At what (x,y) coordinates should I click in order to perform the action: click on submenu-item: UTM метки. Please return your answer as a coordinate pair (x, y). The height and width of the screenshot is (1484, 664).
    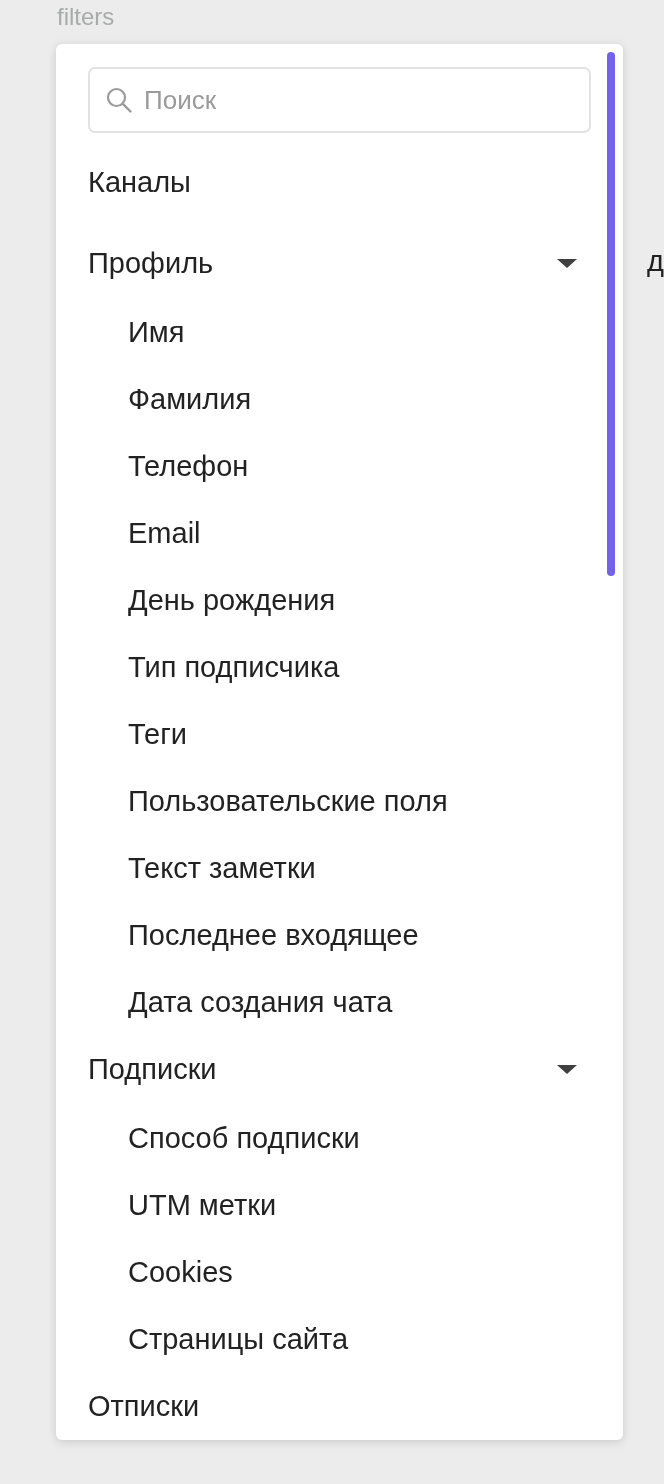
    Looking at the image, I should click on (340, 1205).